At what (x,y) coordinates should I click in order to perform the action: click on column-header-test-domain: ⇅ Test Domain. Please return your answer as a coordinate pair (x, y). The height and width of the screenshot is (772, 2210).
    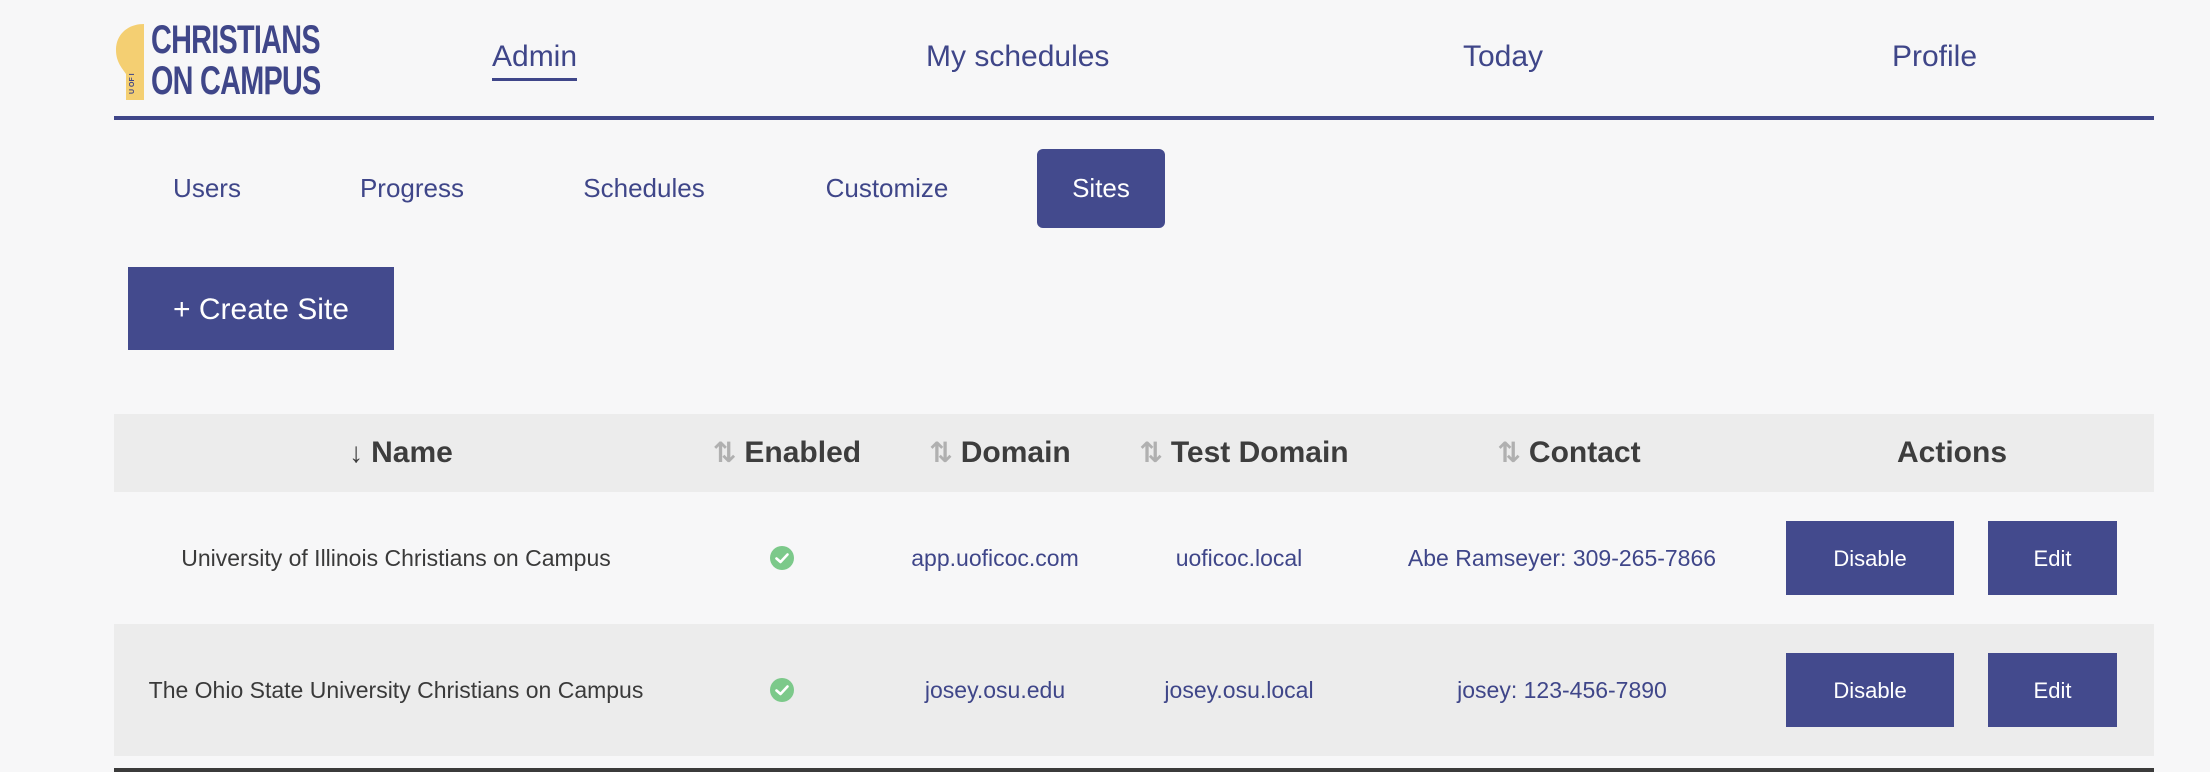
    Looking at the image, I should click on (1243, 453).